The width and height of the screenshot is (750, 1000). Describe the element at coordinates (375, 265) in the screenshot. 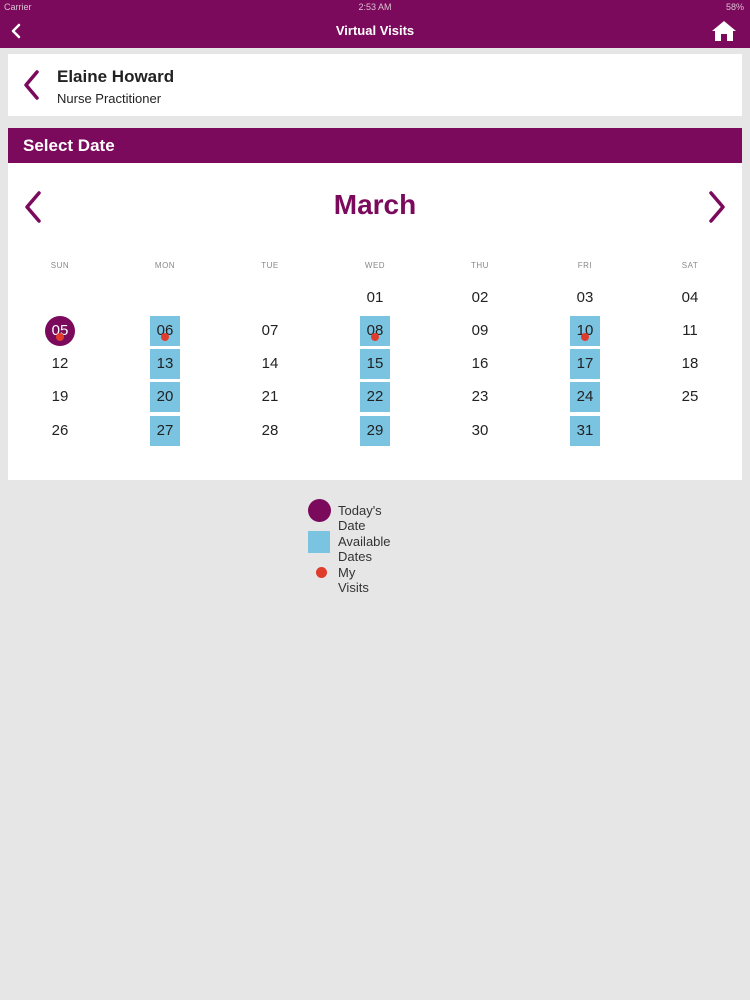

I see `weekday-3: WED` at that location.